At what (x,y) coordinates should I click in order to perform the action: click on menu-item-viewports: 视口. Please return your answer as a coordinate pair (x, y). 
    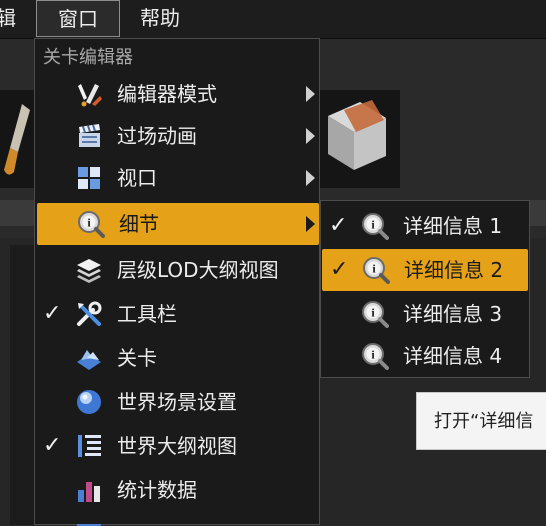
    Looking at the image, I should click on (177, 178).